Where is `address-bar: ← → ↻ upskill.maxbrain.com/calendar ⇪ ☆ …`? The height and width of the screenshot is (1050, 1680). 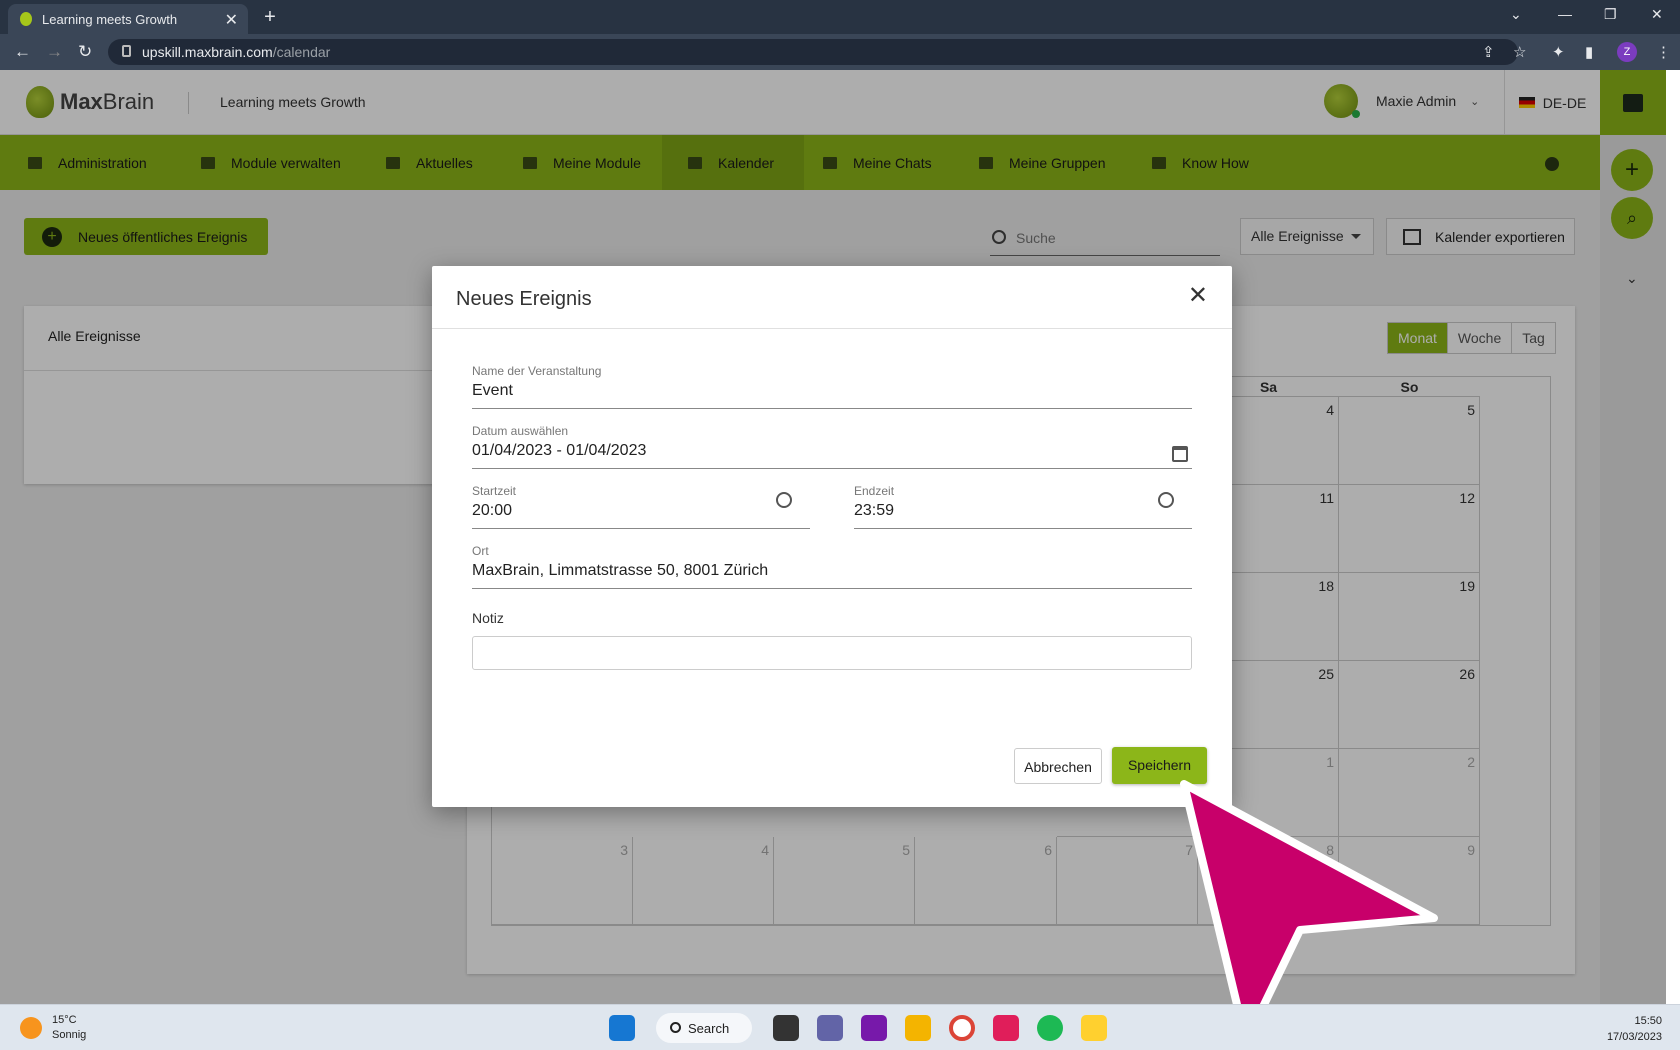
address-bar: ← → ↻ upskill.maxbrain.com/calendar ⇪ ☆ … is located at coordinates (840, 52).